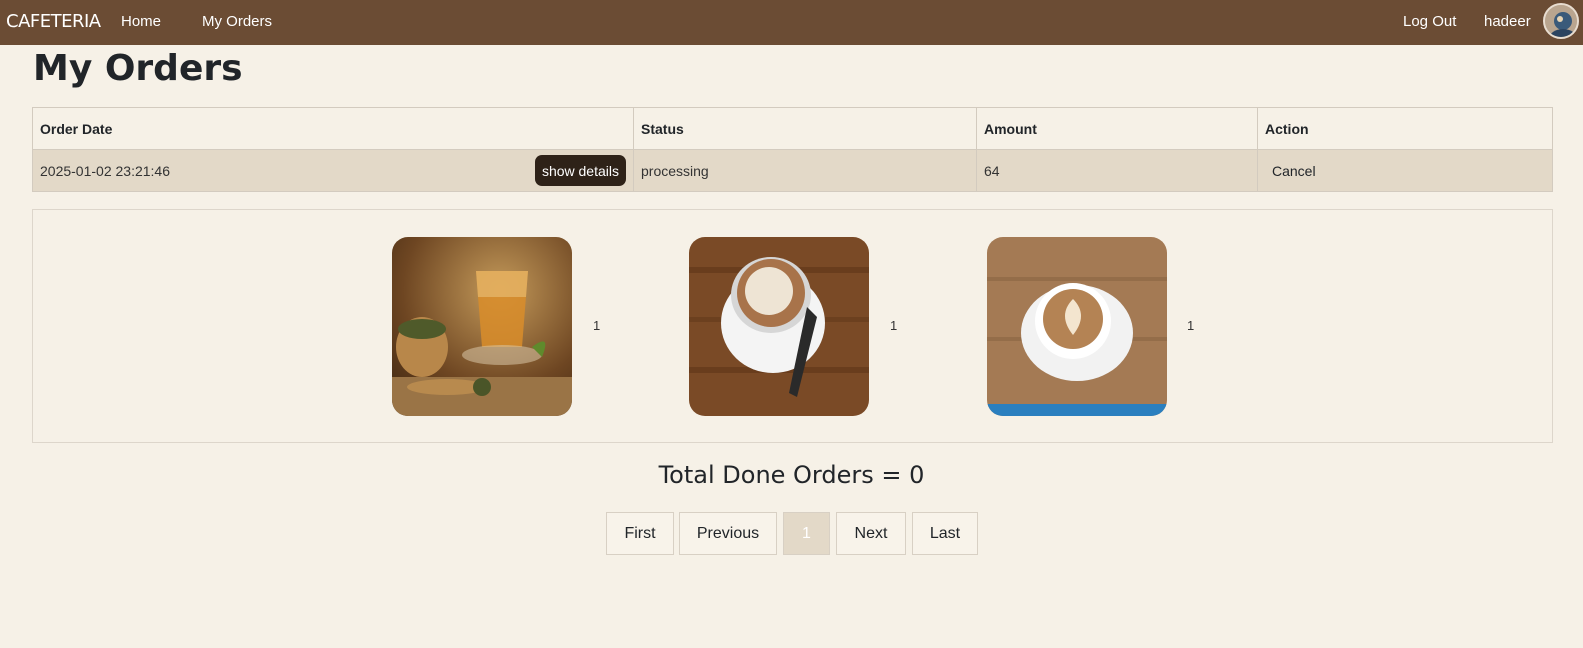 The image size is (1583, 648). What do you see at coordinates (1405, 170) in the screenshot?
I see `action-cell: Cancel` at bounding box center [1405, 170].